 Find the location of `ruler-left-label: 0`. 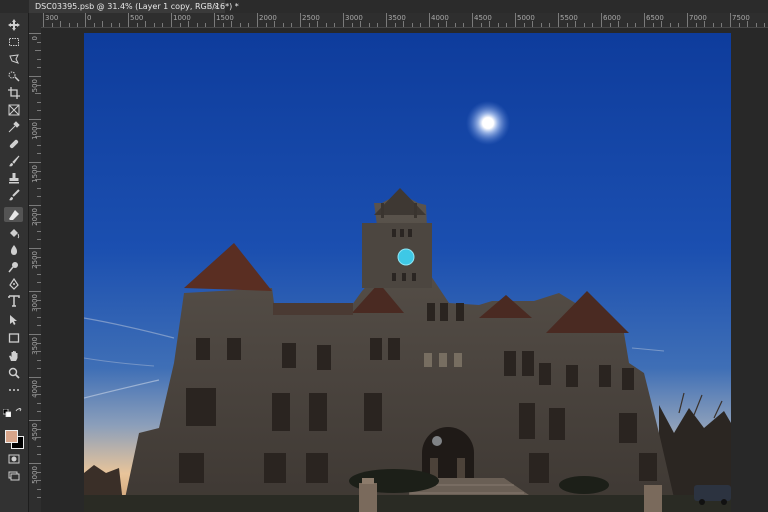

ruler-left-label: 0 is located at coordinates (35, 38).